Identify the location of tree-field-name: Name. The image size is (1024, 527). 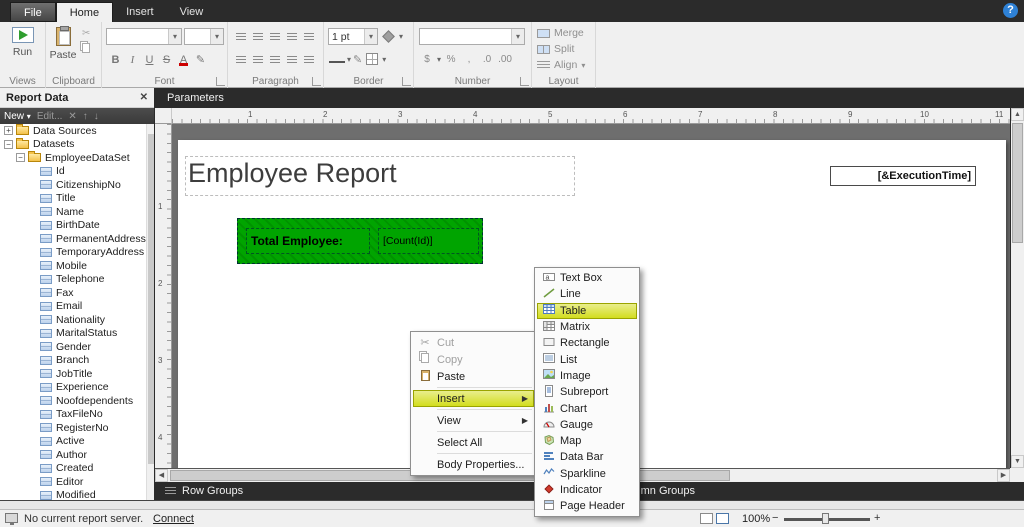
(73, 212).